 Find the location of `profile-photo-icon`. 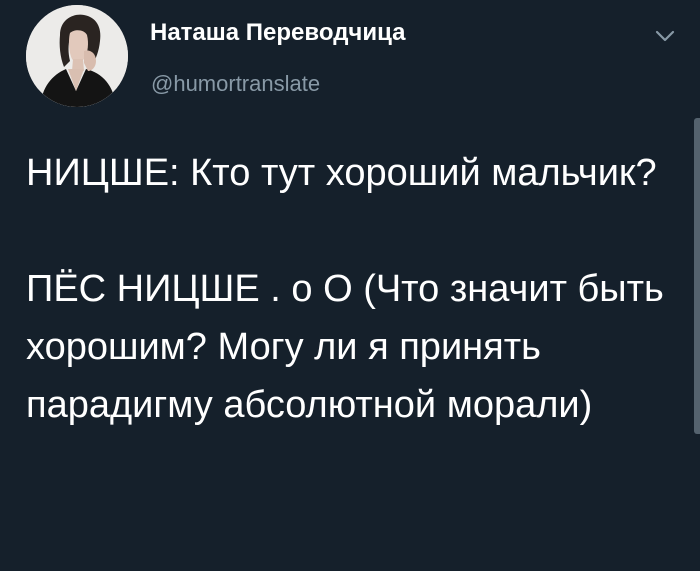

profile-photo-icon is located at coordinates (77, 56).